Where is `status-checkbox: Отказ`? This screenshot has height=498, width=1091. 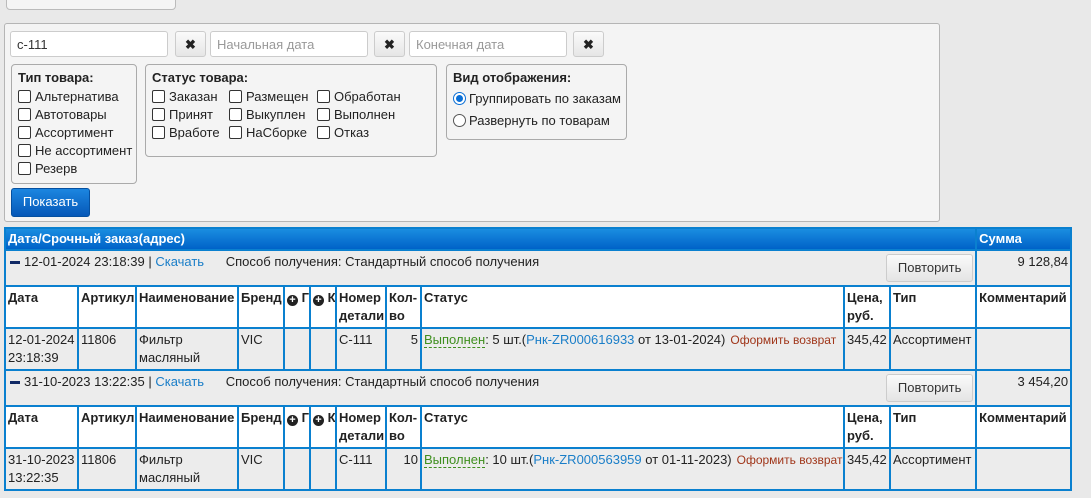 status-checkbox: Отказ is located at coordinates (362, 132).